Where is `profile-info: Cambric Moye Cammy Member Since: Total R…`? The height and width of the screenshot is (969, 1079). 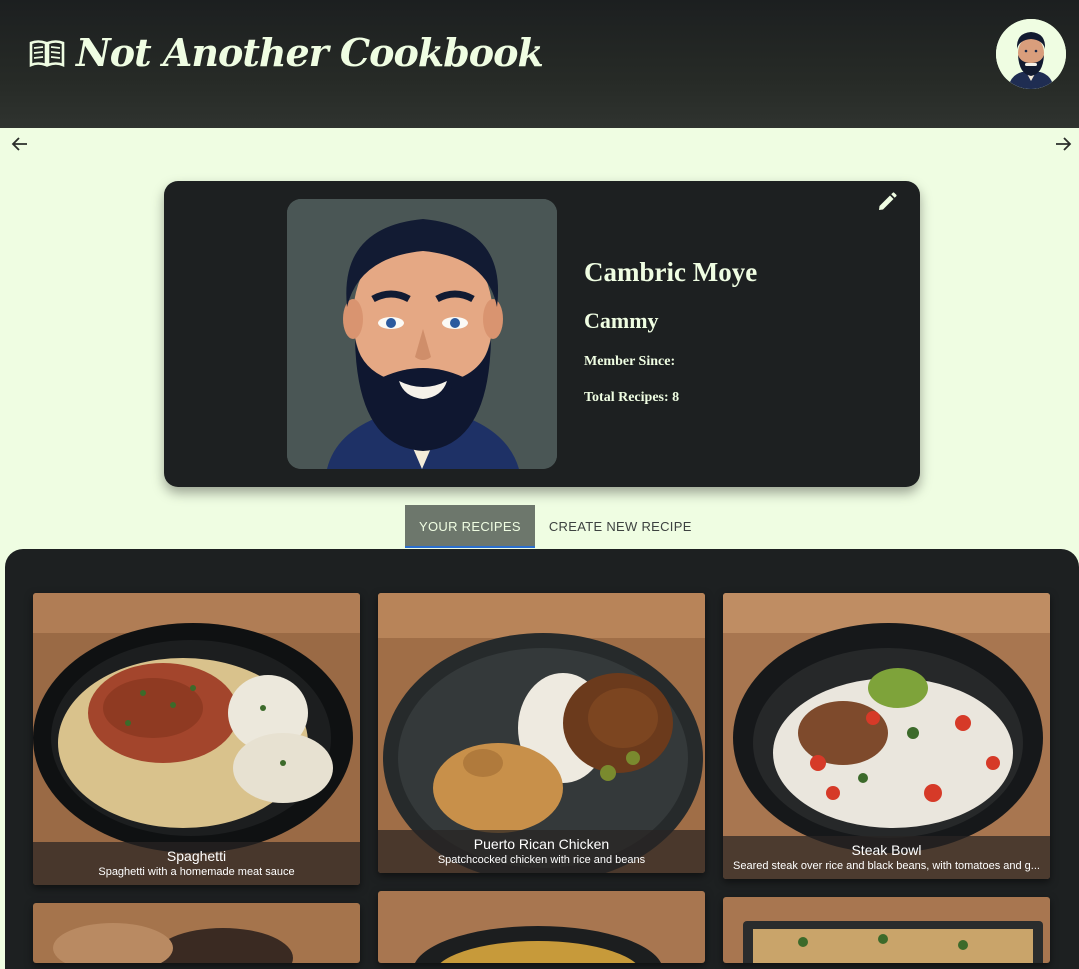 profile-info: Cambric Moye Cammy Member Since: Total R… is located at coordinates (670, 341).